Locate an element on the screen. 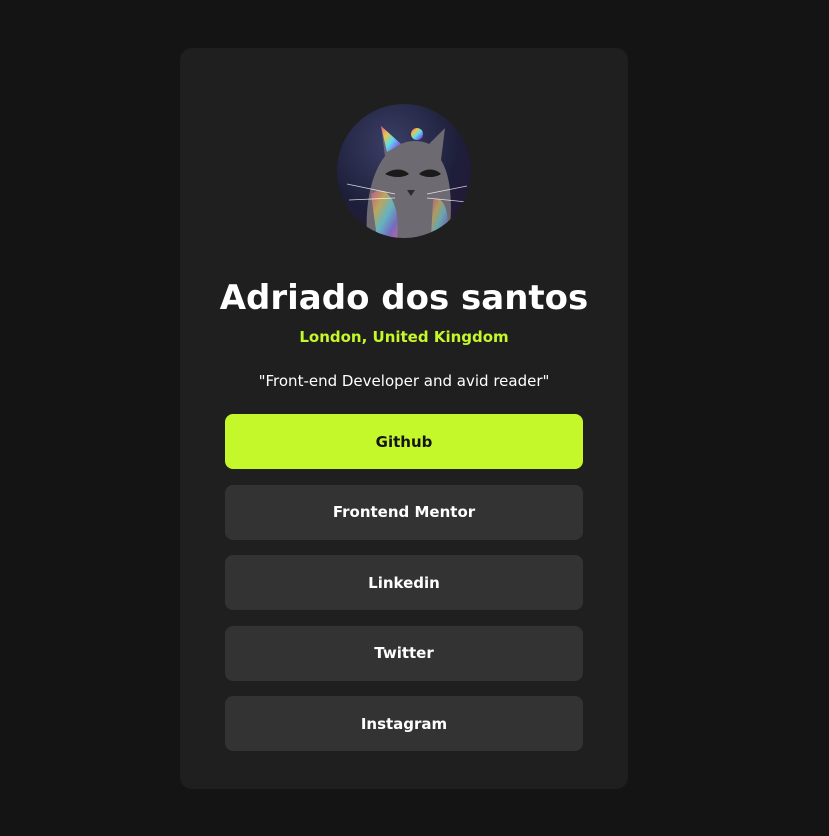 Image resolution: width=829 pixels, height=836 pixels. profile-name: Adriado dos santos is located at coordinates (404, 298).